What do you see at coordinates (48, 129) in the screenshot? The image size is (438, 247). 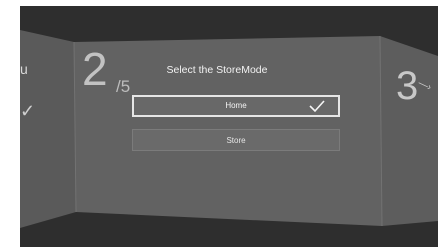 I see `previous-step-panel` at bounding box center [48, 129].